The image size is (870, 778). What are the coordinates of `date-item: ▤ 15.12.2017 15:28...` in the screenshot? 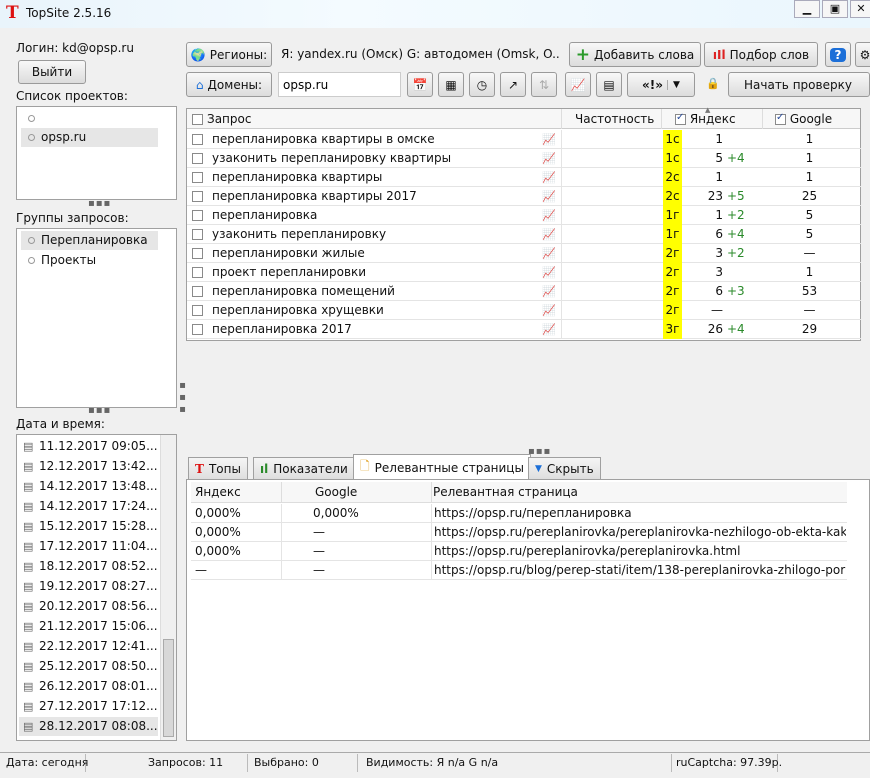 It's located at (88, 526).